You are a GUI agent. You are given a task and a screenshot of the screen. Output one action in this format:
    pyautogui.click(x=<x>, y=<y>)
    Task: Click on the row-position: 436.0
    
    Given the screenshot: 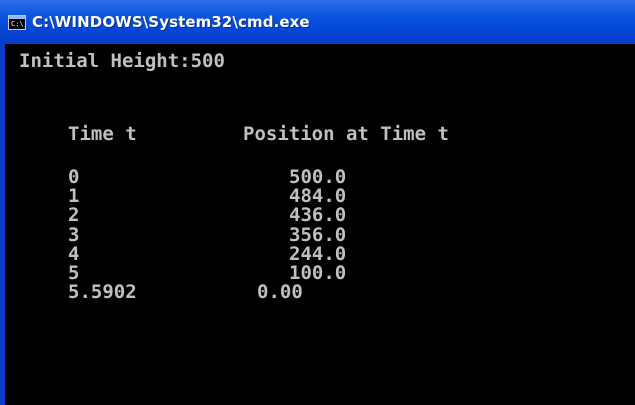 What is the action you would take?
    pyautogui.click(x=318, y=215)
    